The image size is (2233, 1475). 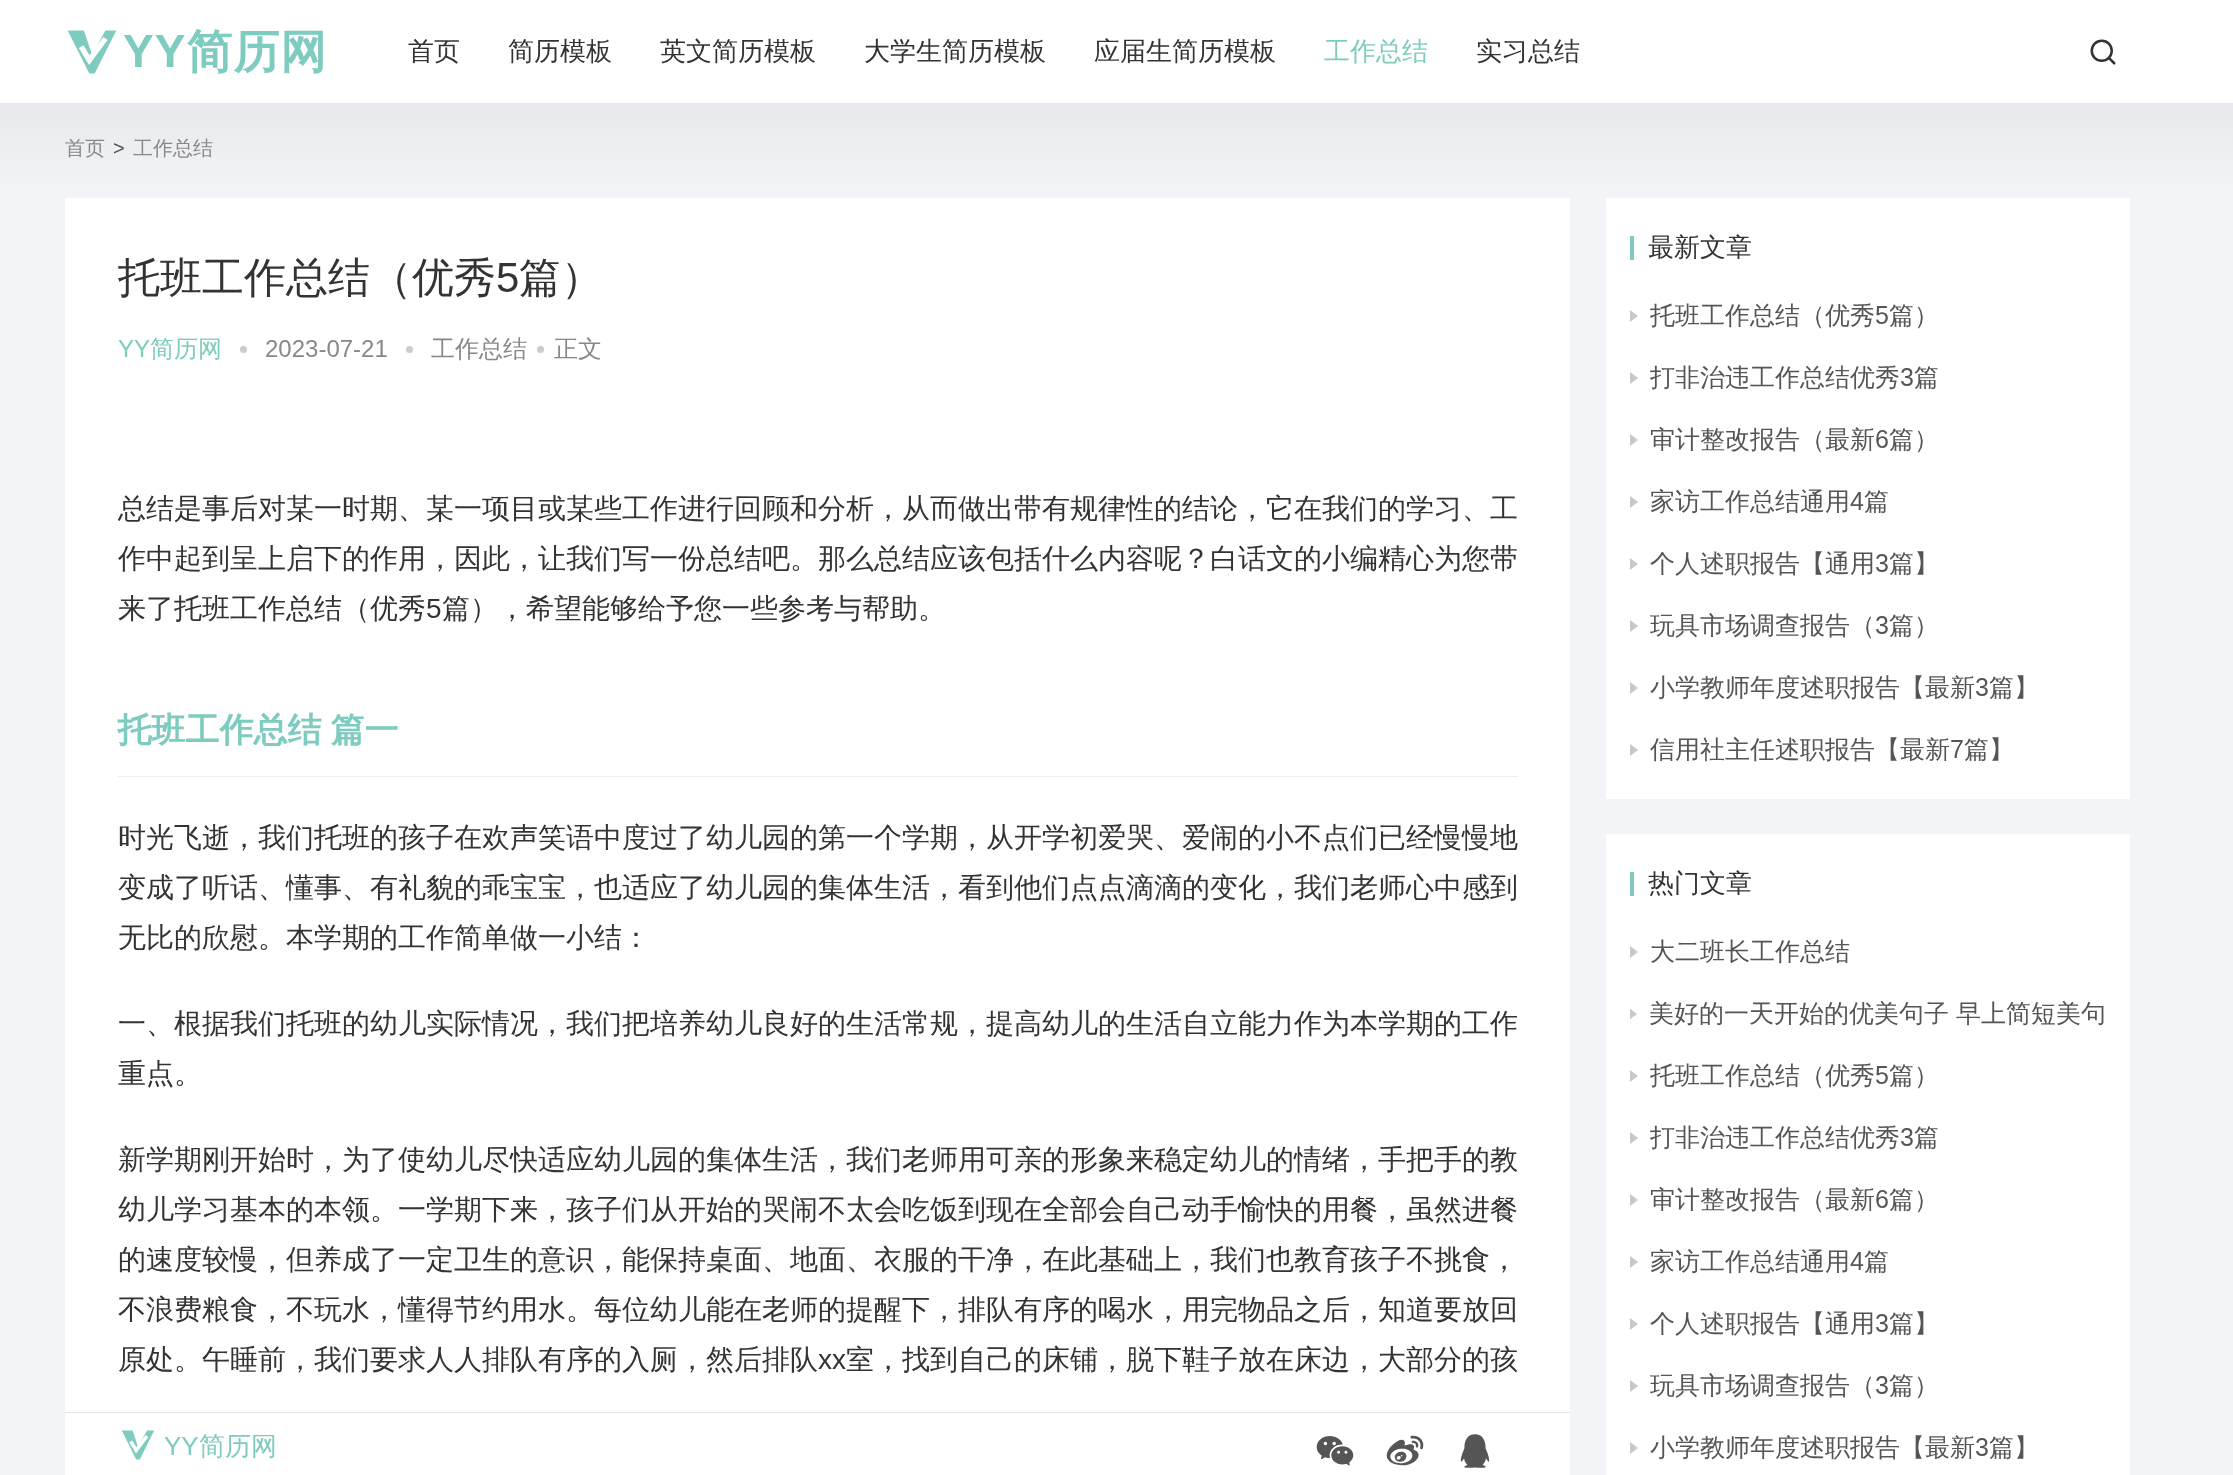 What do you see at coordinates (738, 51) in the screenshot?
I see `nav-link: 英文简历模板` at bounding box center [738, 51].